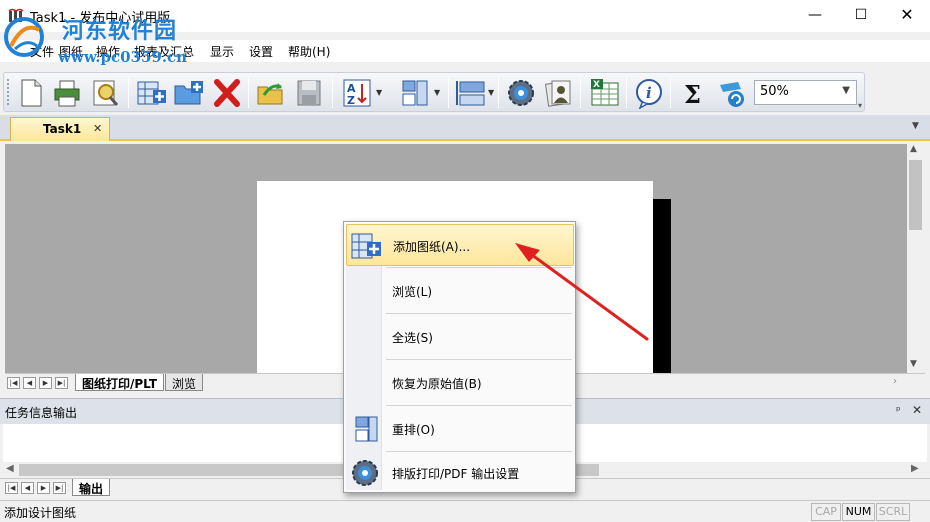  What do you see at coordinates (413, 430) in the screenshot?
I see `menu-item-label: 重排(O)` at bounding box center [413, 430].